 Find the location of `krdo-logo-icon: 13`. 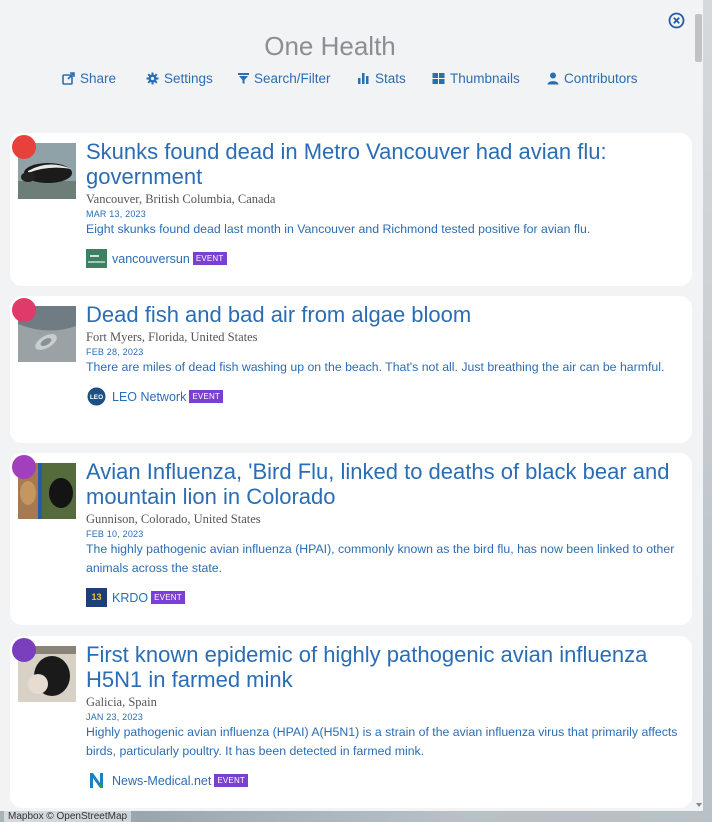

krdo-logo-icon: 13 is located at coordinates (96, 597).